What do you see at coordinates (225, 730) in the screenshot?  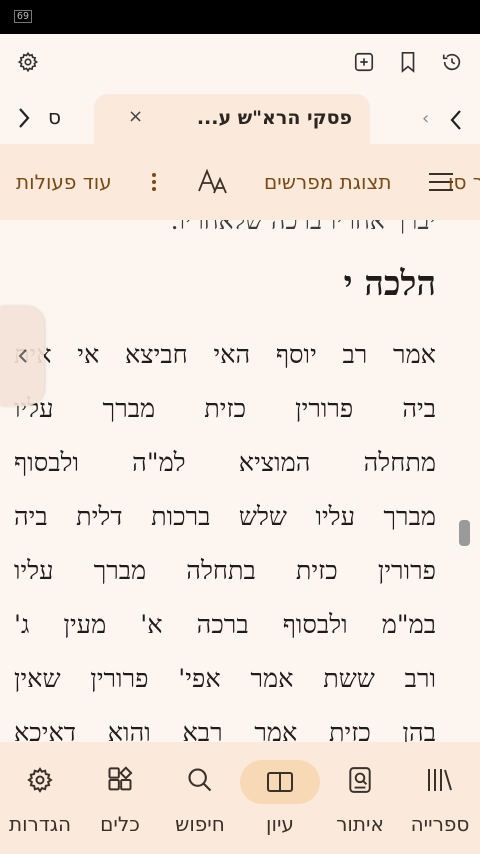 I see `text-line: בהן כזית אמר רבא והוא דאיכא` at bounding box center [225, 730].